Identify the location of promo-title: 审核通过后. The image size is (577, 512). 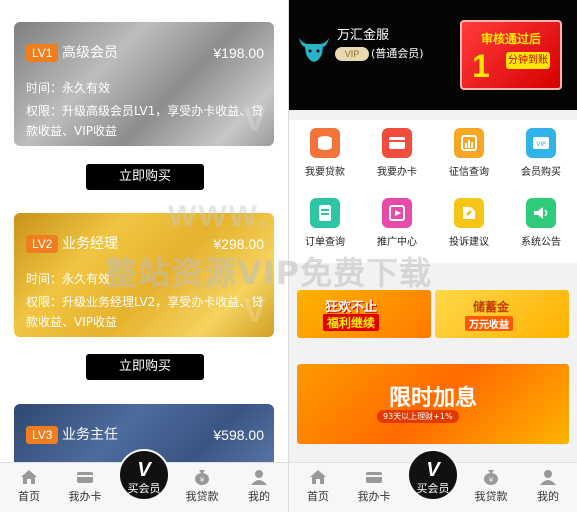
(510, 39).